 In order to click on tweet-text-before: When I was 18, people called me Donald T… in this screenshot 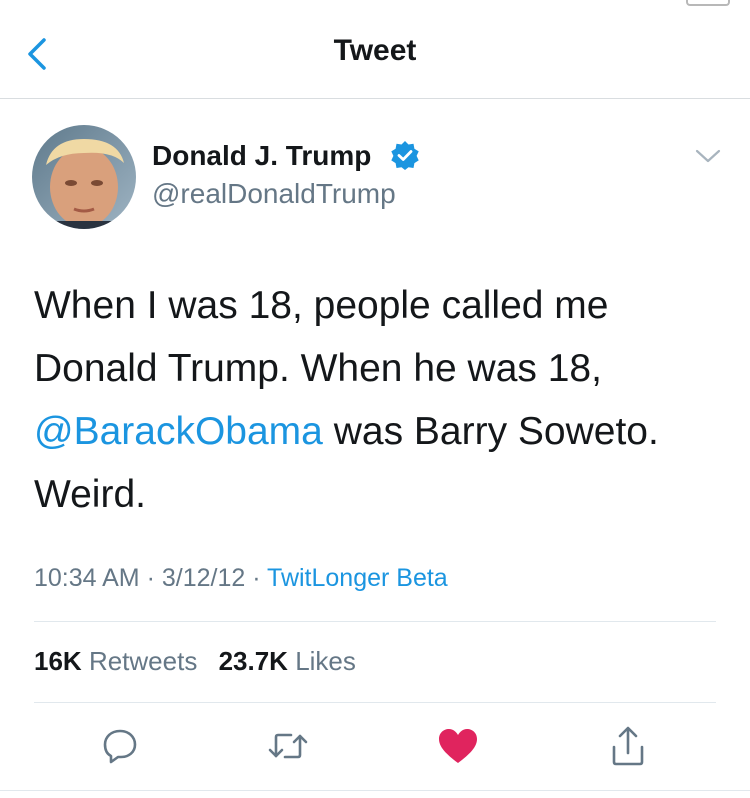, I will do `click(321, 337)`.